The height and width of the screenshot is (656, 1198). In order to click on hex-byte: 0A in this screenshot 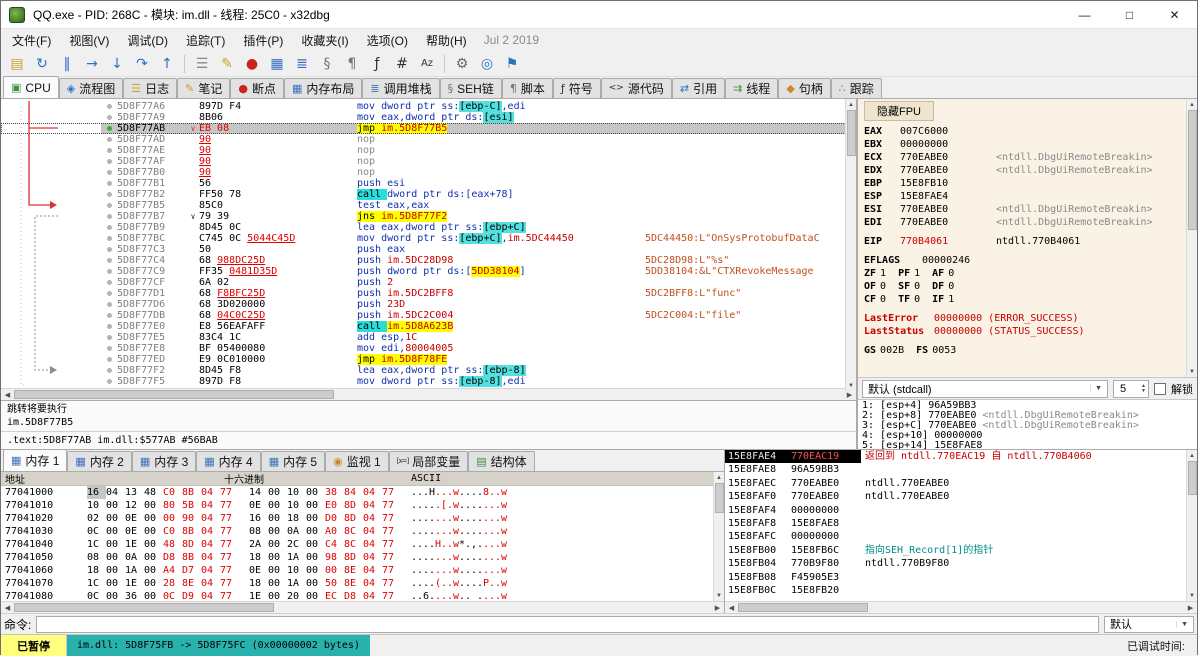, I will do `click(134, 557)`.